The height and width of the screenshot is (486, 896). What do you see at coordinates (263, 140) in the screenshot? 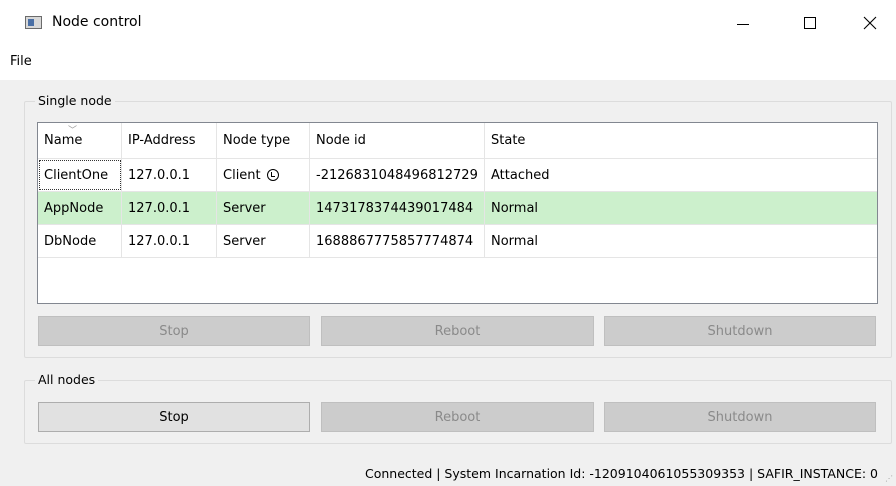
I see `column-header-node-type: Node type` at bounding box center [263, 140].